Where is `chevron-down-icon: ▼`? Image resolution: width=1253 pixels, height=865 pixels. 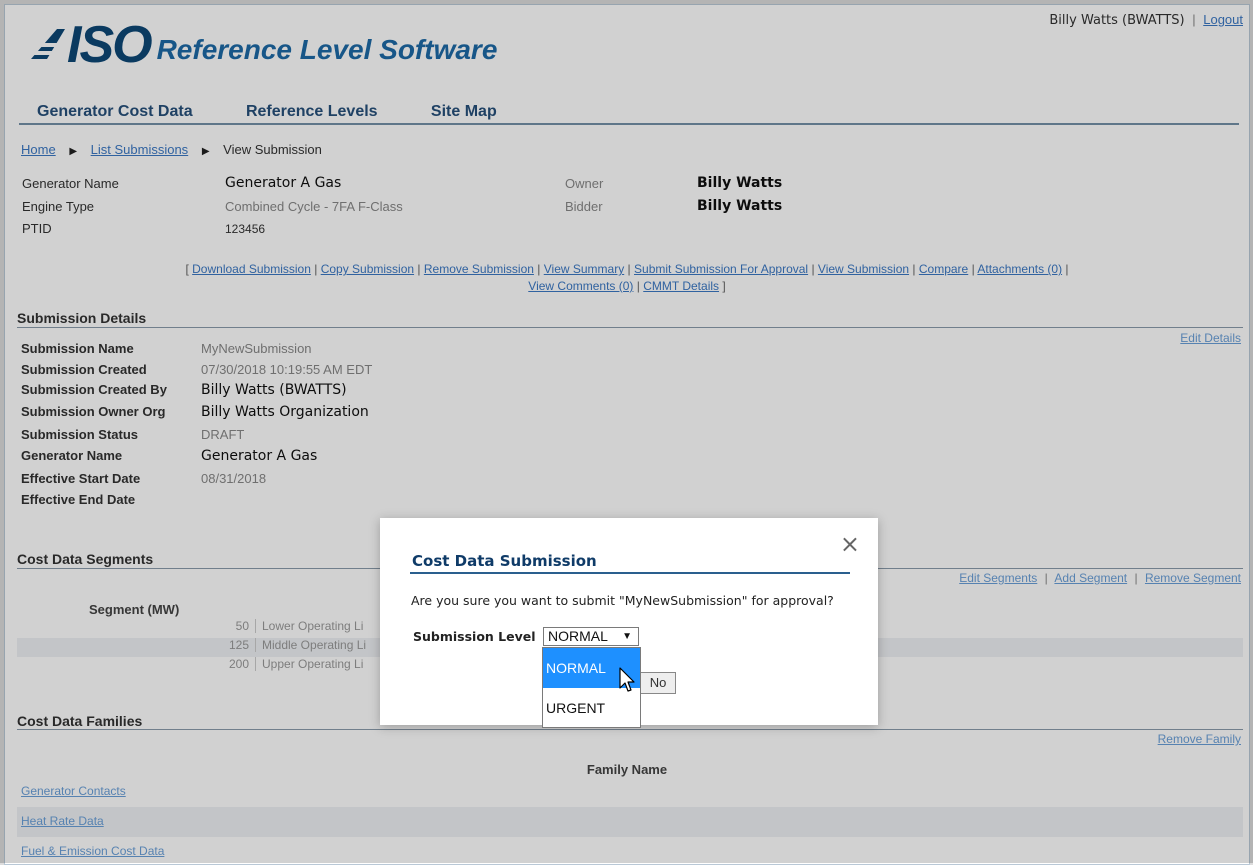 chevron-down-icon: ▼ is located at coordinates (627, 636).